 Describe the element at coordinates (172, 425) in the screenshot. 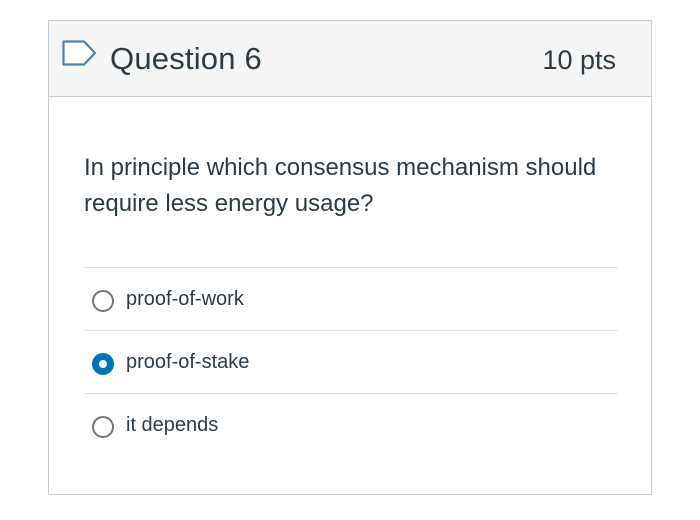

I see `answer-label: it depends` at that location.